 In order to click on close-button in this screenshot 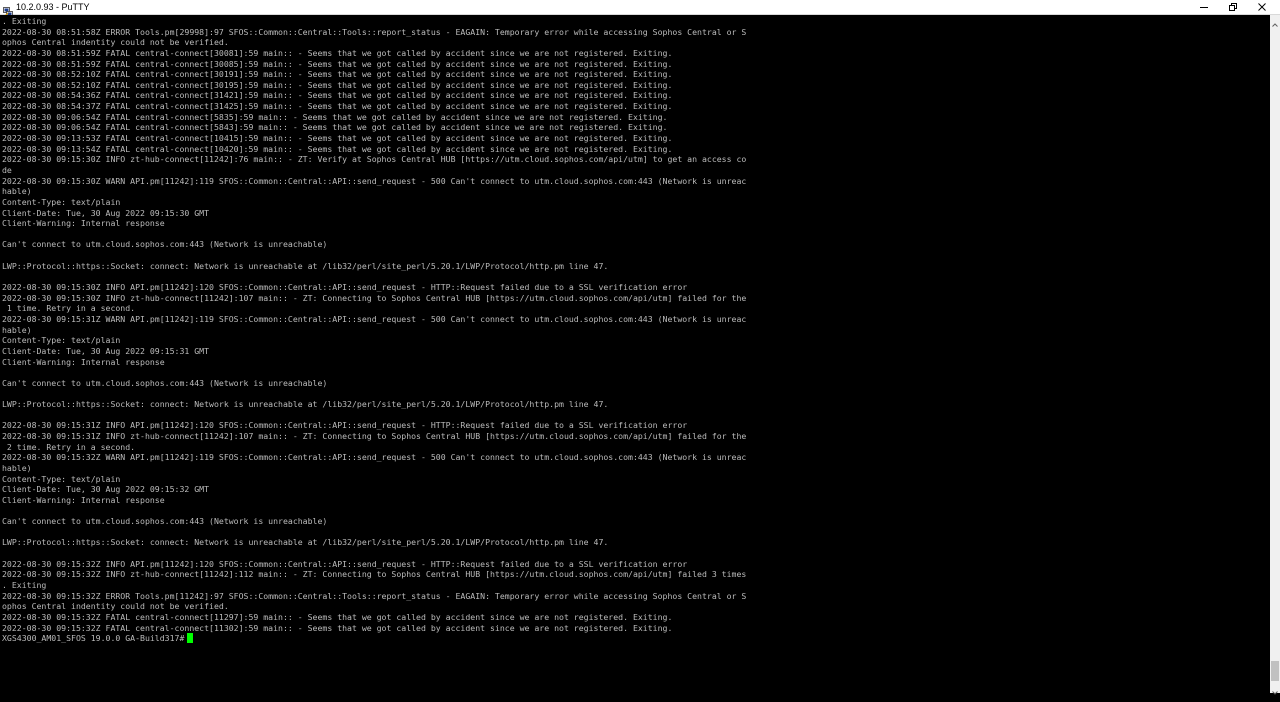, I will do `click(1262, 7)`.